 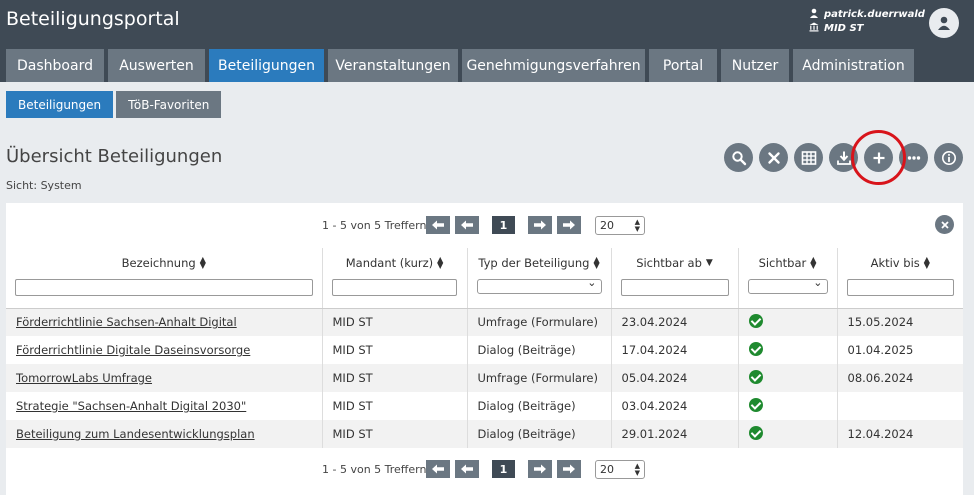 What do you see at coordinates (93, 19) in the screenshot?
I see `app-title: Beteiligungsportal` at bounding box center [93, 19].